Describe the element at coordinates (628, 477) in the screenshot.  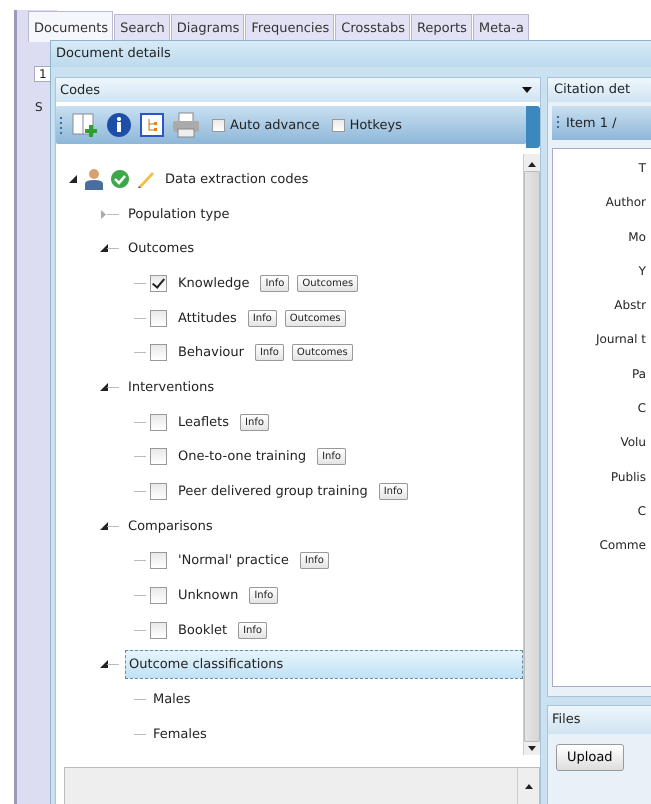
I see `field-label: Publis` at that location.